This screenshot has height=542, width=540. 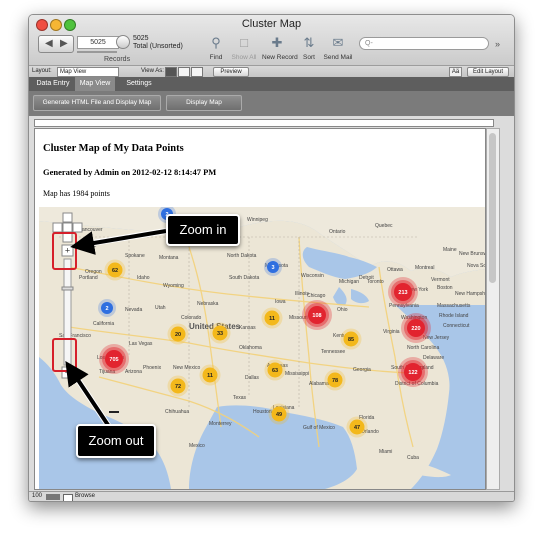 I want to click on zoom-out-arrow, so click(x=88, y=395).